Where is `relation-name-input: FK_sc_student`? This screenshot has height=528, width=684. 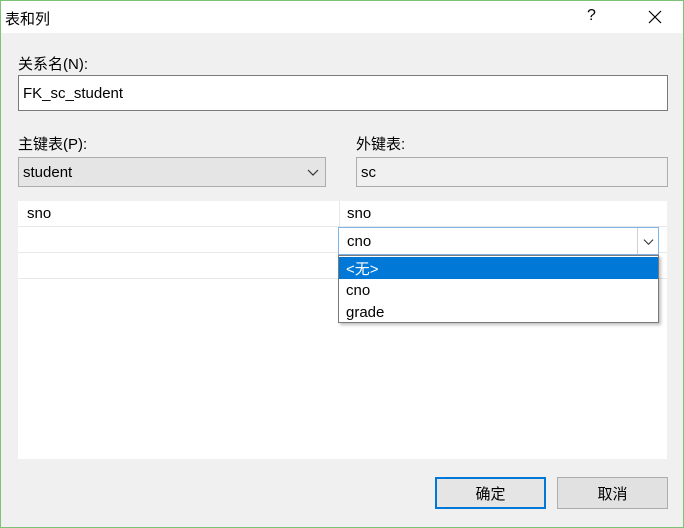 relation-name-input: FK_sc_student is located at coordinates (343, 93).